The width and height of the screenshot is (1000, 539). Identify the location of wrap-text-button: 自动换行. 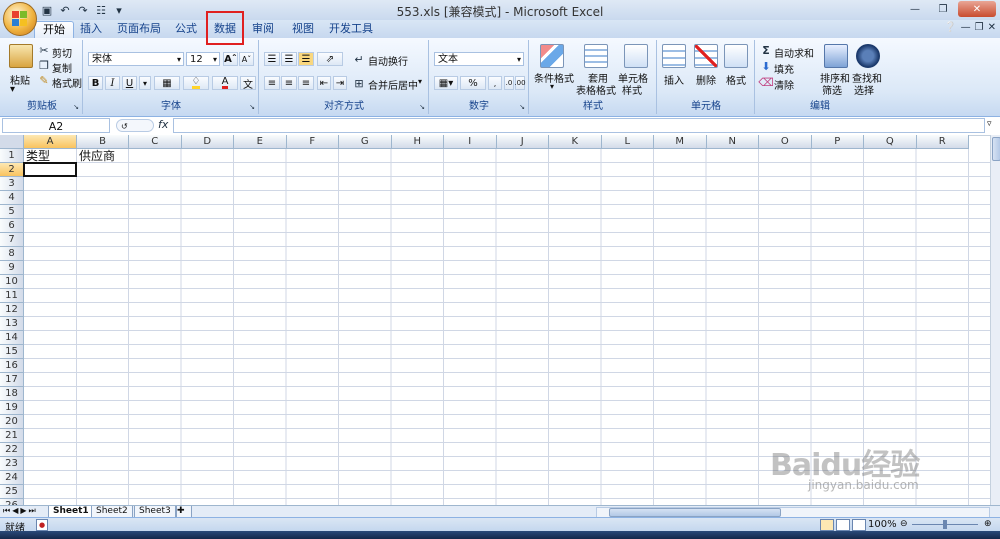
(388, 60).